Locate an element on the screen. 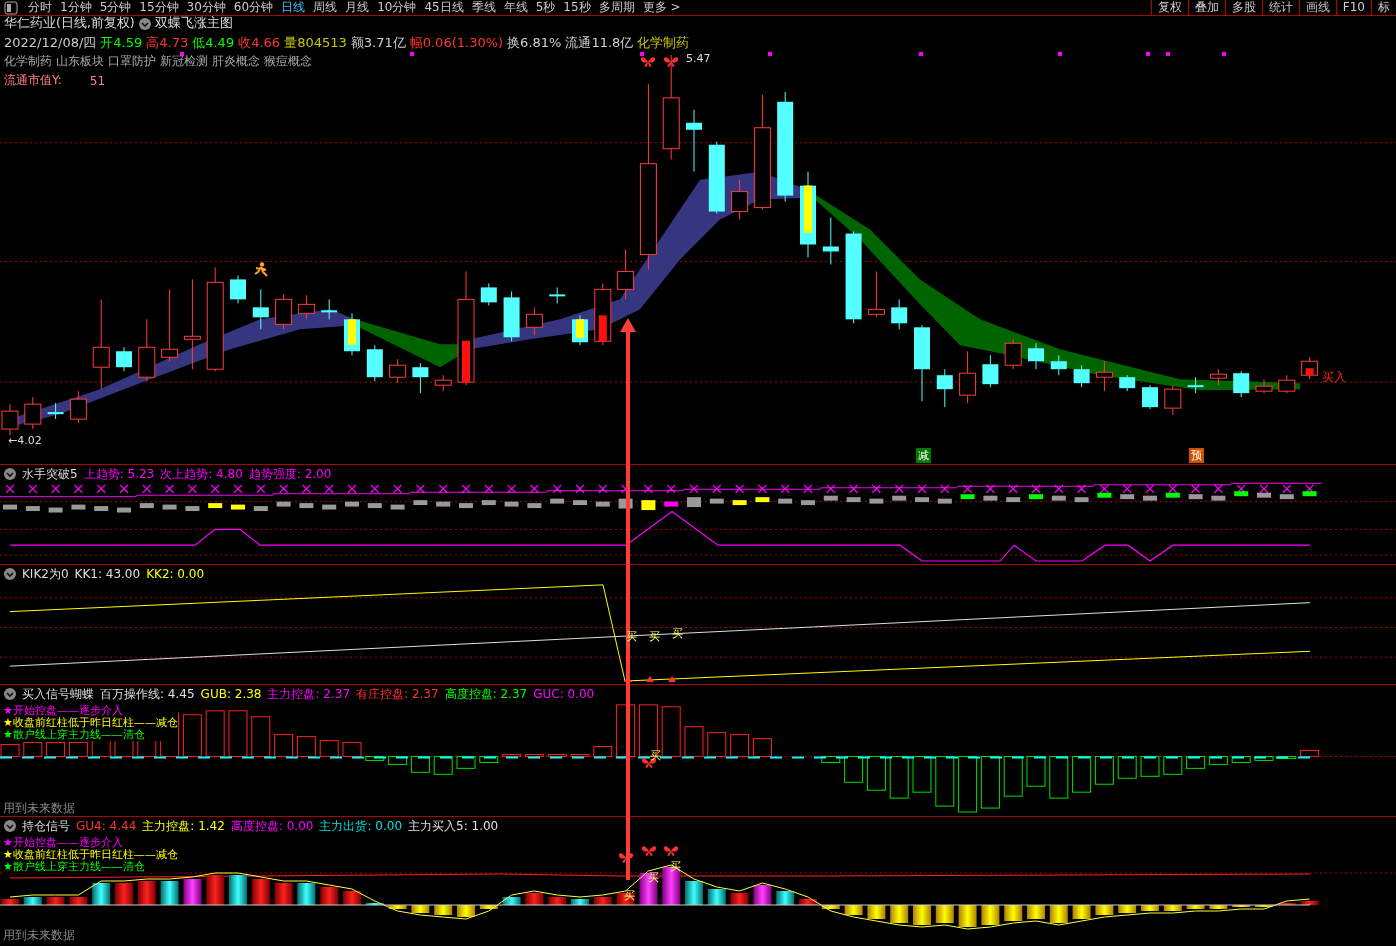 The image size is (1396, 946). concept-tag: 猴痘概念 is located at coordinates (288, 61).